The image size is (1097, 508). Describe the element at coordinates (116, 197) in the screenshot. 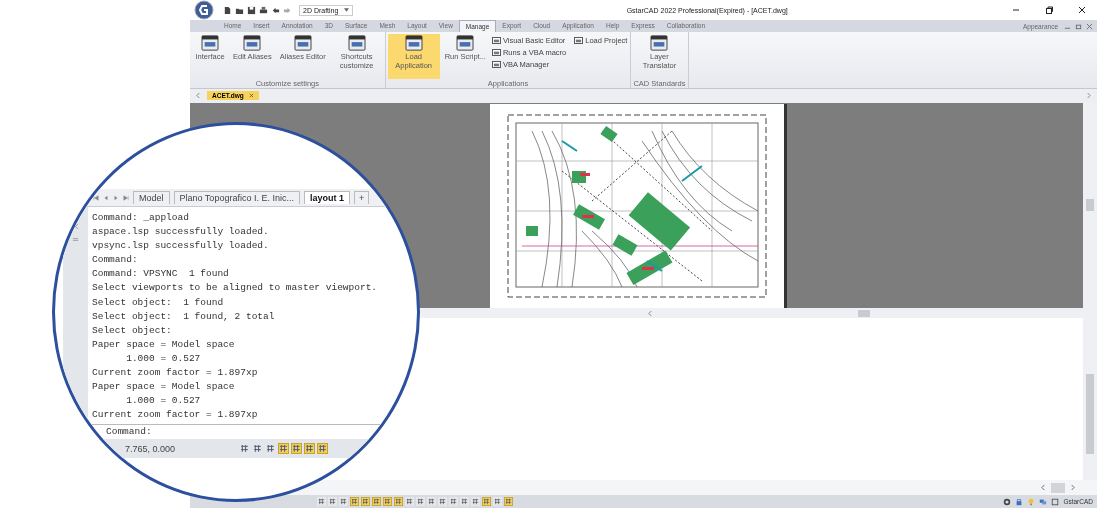

I see `next-tab-icon` at that location.